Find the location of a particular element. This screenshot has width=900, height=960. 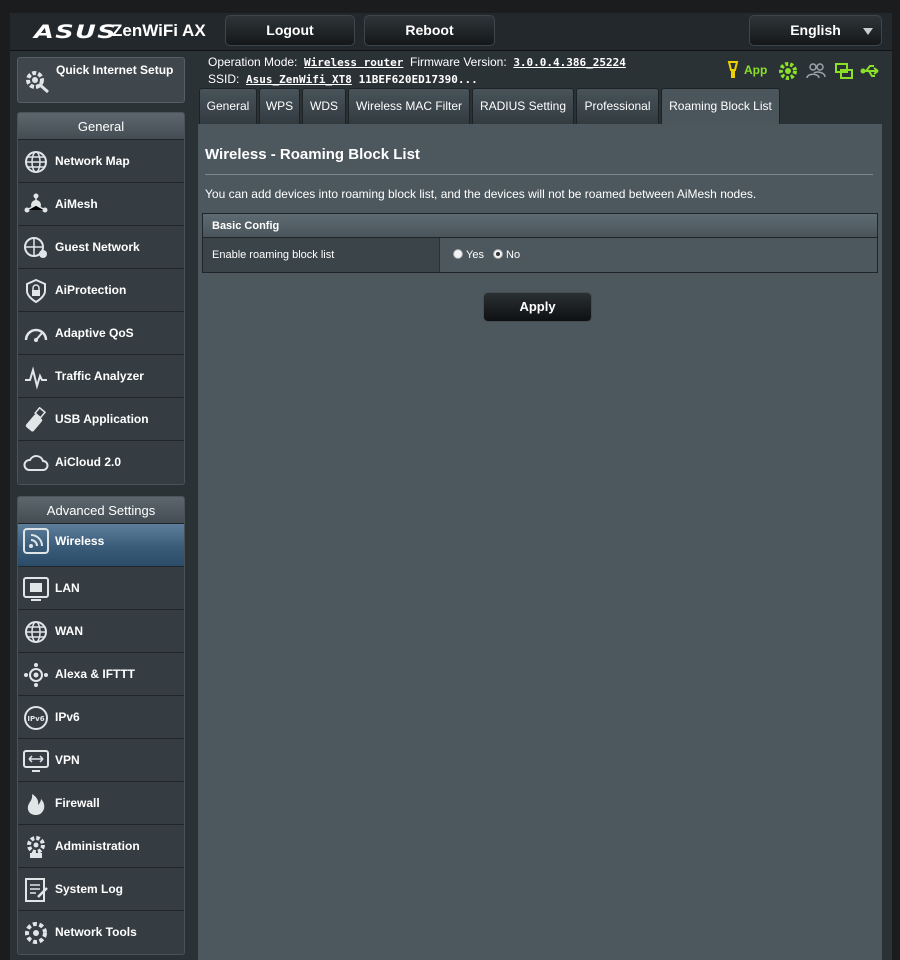

sidebar-item-vpn: VPN is located at coordinates (101, 760).